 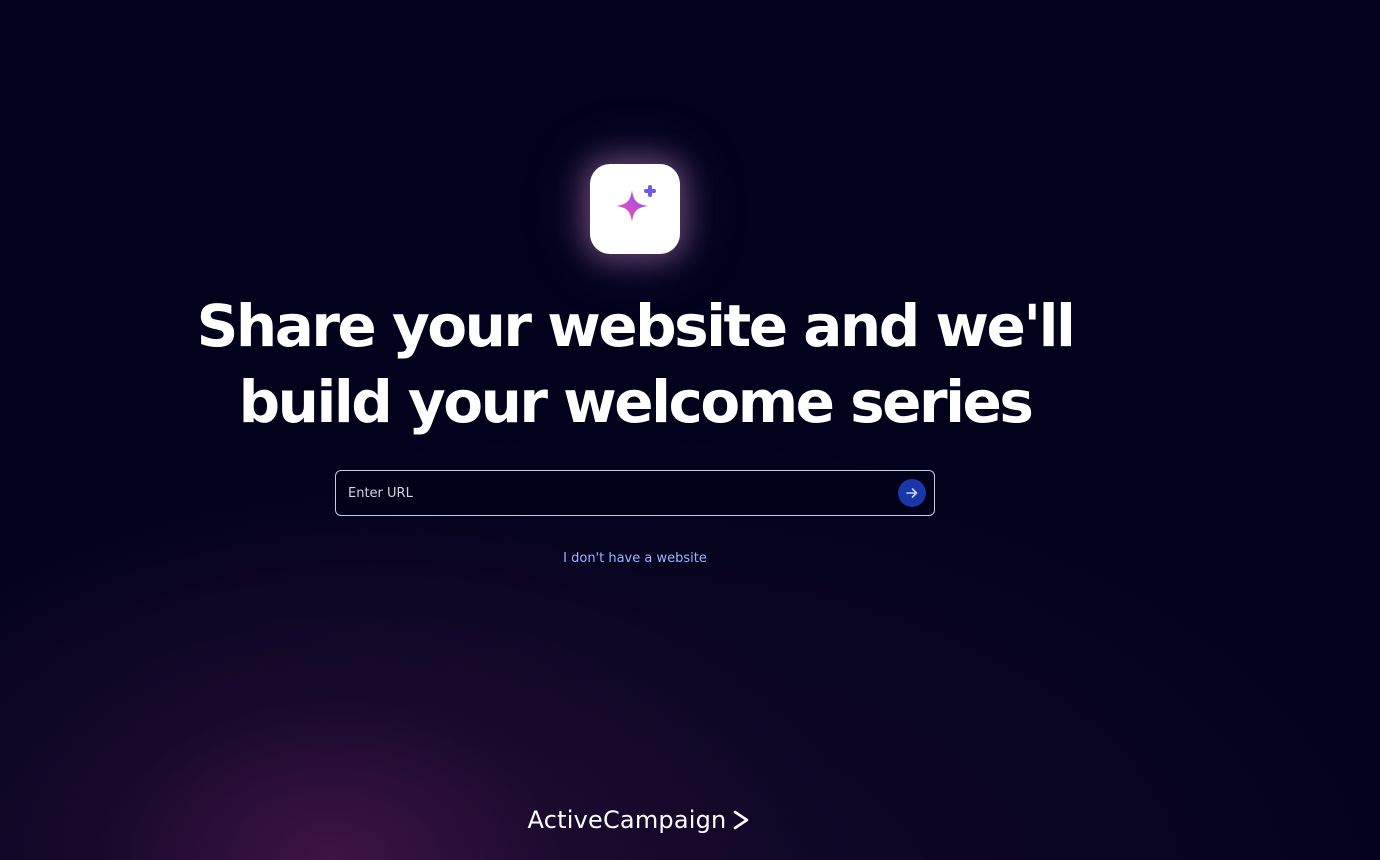 I want to click on sparkle-icon, so click(x=636, y=203).